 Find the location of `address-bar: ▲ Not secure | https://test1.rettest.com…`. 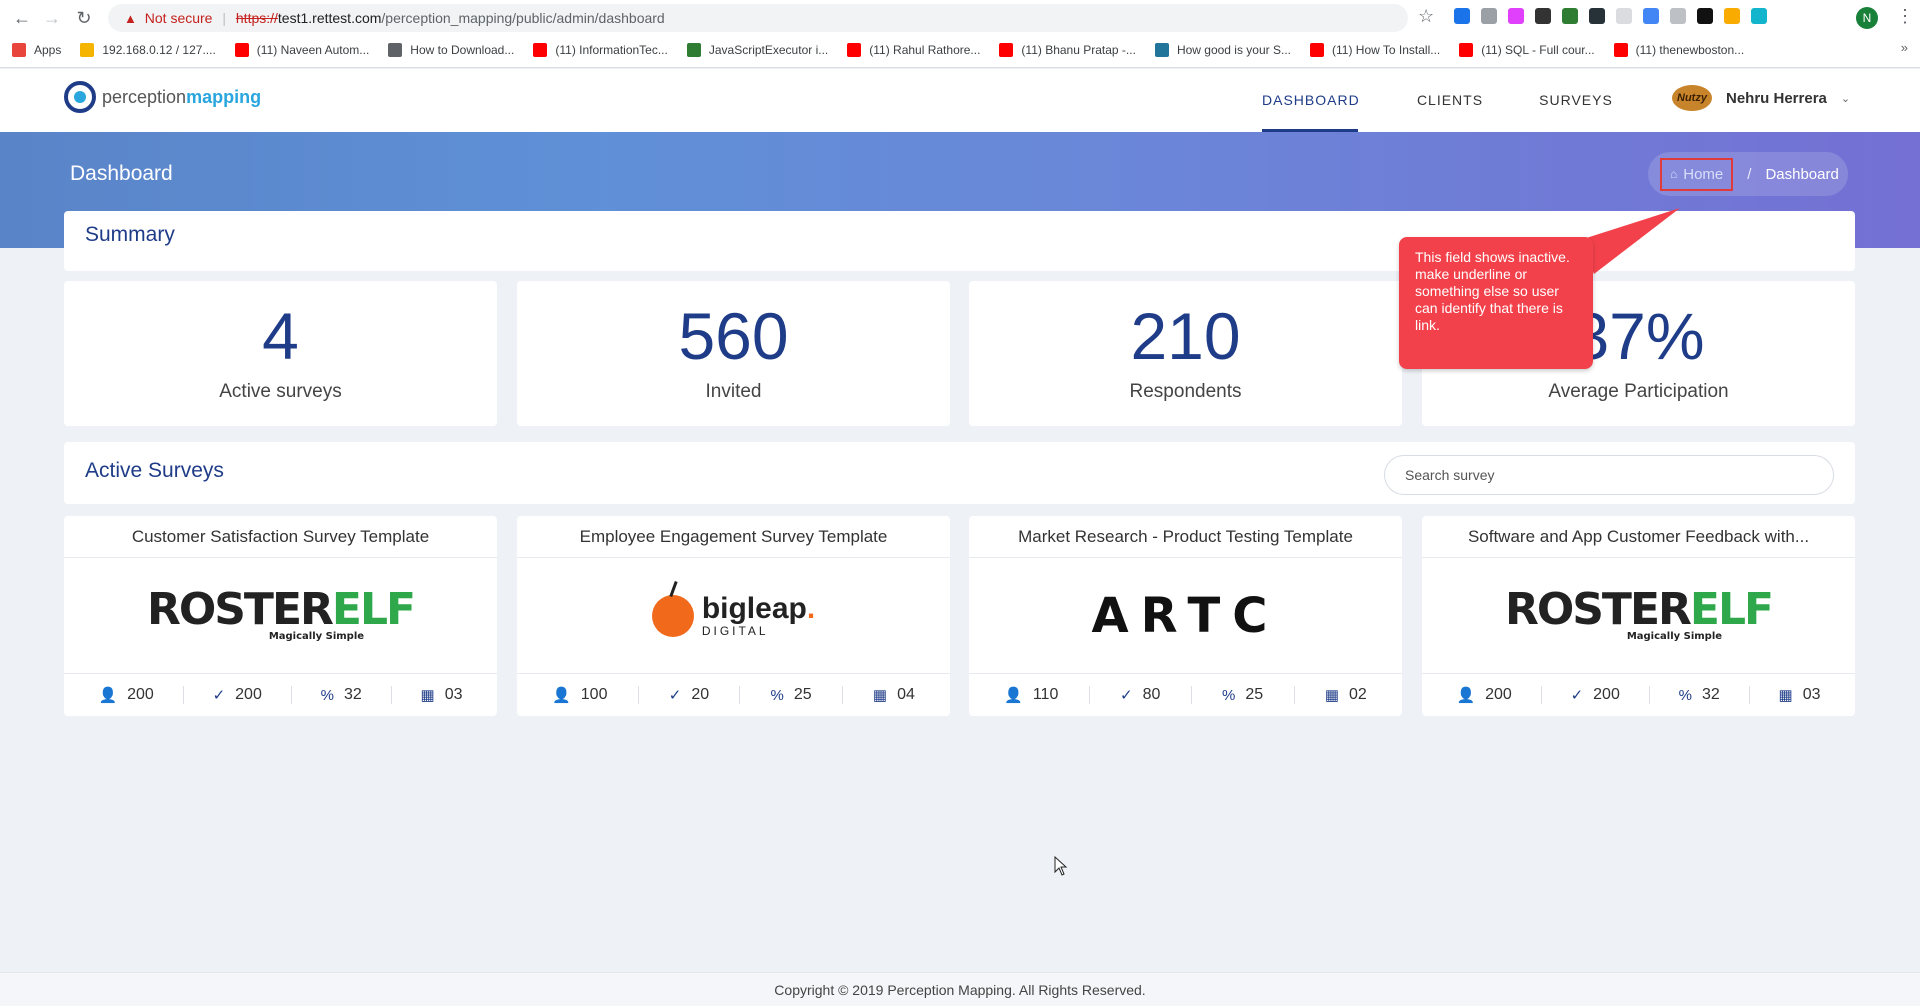

address-bar: ▲ Not secure | https://test1.rettest.com… is located at coordinates (758, 18).